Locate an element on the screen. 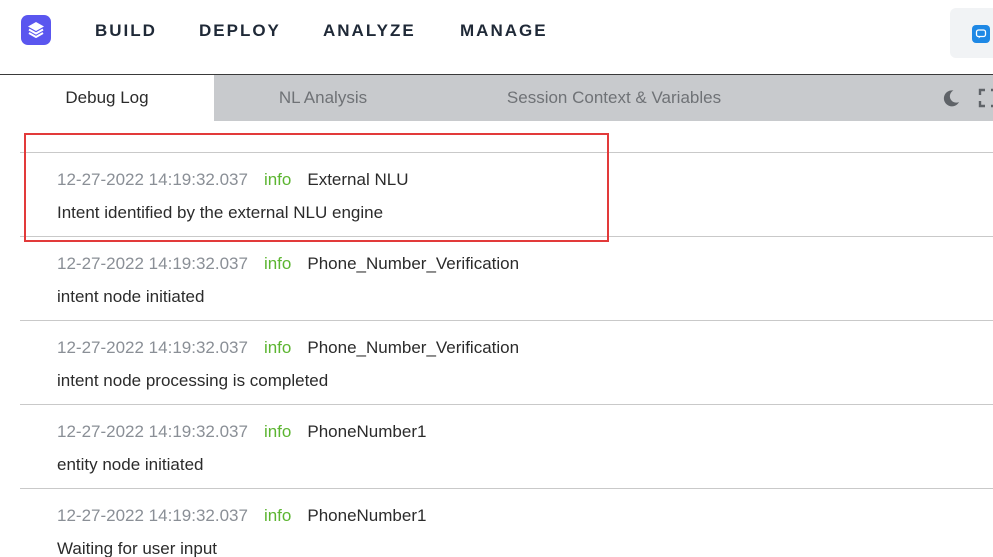 The width and height of the screenshot is (993, 557). nav-manage: MANAGE is located at coordinates (504, 31).